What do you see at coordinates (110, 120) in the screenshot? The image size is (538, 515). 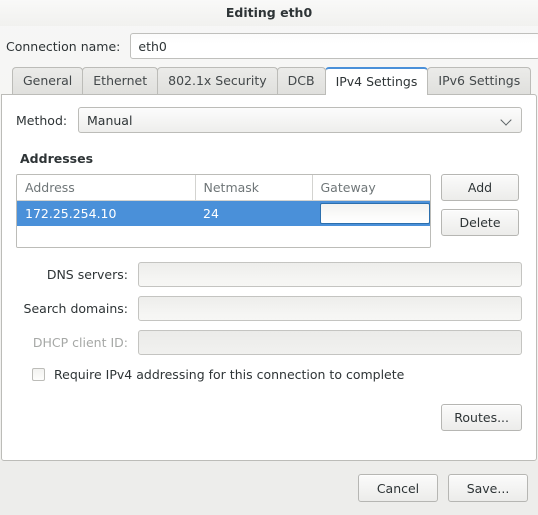 I see `method-selected-value: Manual` at bounding box center [110, 120].